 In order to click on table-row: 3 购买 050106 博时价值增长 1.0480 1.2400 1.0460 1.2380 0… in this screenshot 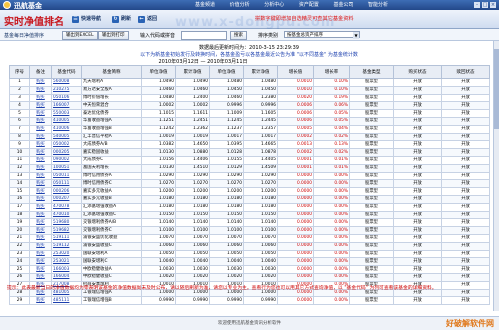, I will do `click(249, 98)`.